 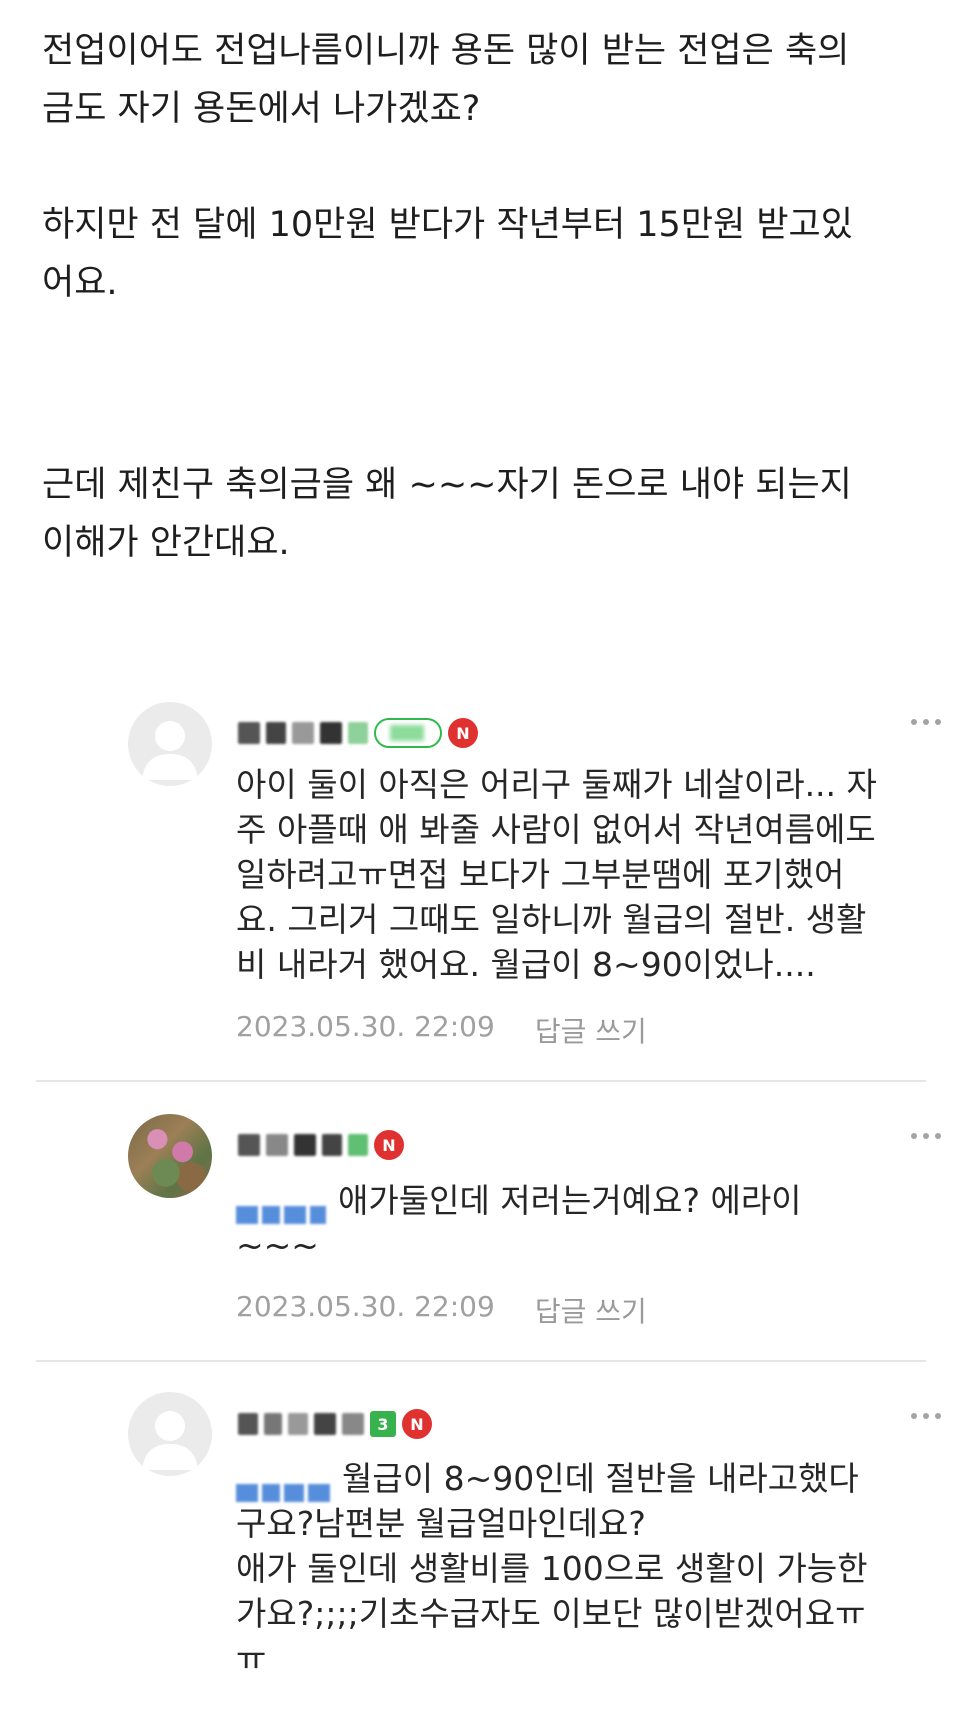 What do you see at coordinates (441, 1523) in the screenshot?
I see `comment-line: 구요?남편분 월급얼마인데요?` at bounding box center [441, 1523].